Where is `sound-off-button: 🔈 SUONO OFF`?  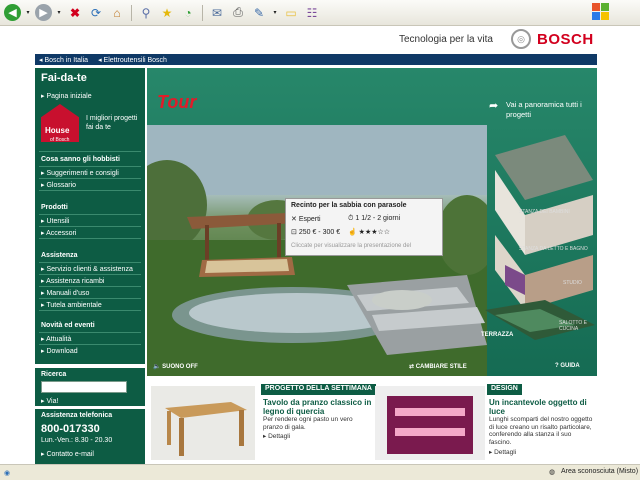 sound-off-button: 🔈 SUONO OFF is located at coordinates (175, 366).